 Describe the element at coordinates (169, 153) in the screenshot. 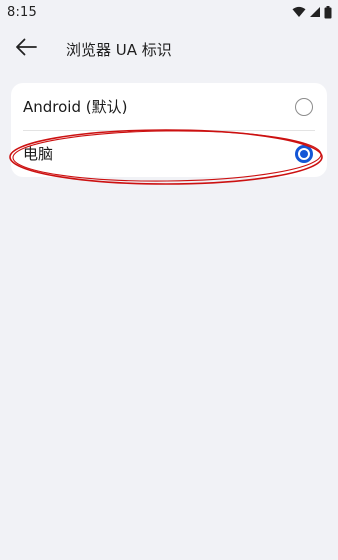

I see `option-desktop: 电脑` at that location.